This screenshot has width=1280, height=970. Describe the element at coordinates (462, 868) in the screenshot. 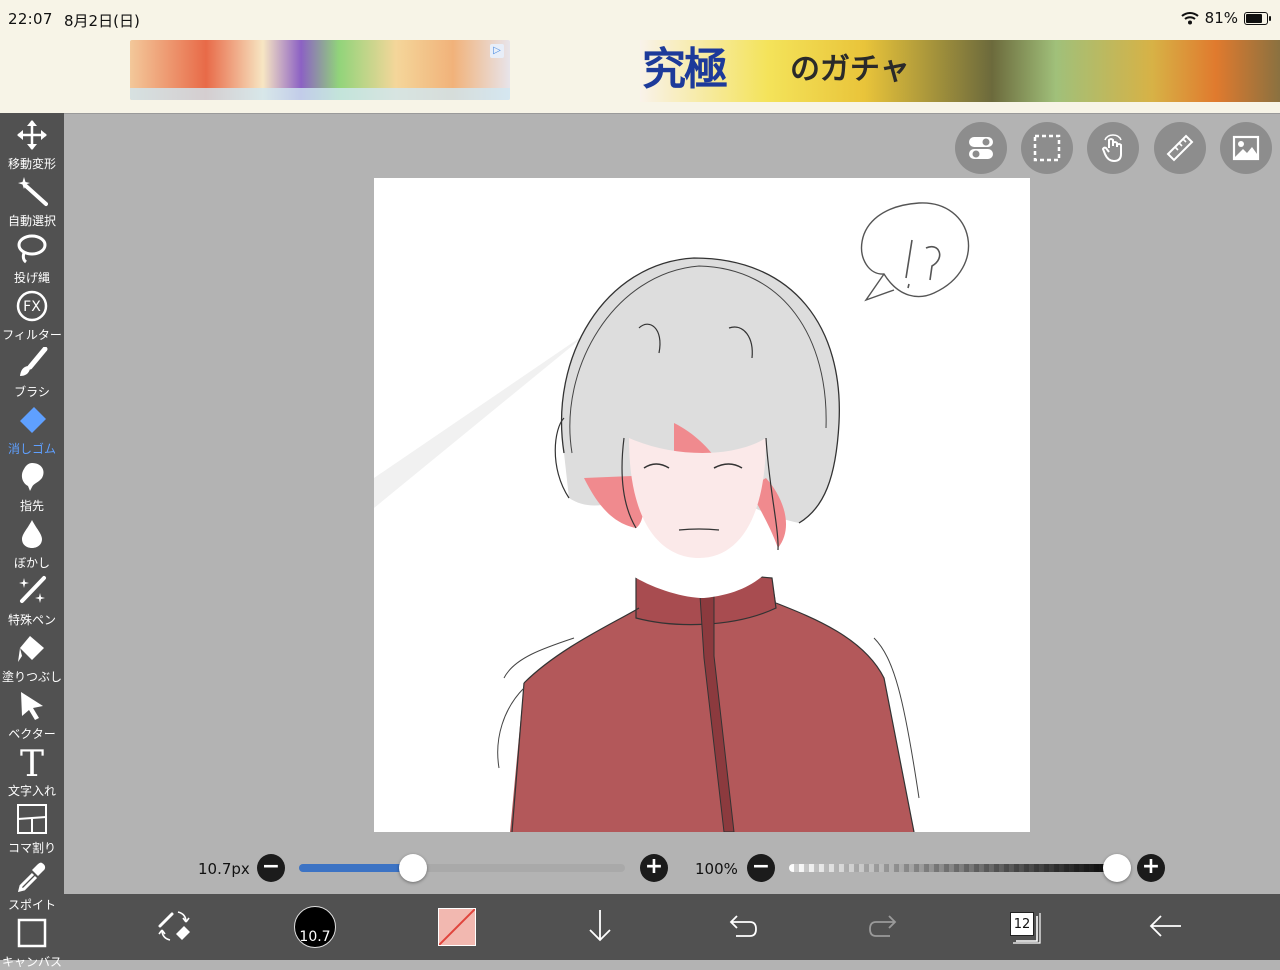

I see `brush-size-slider` at that location.